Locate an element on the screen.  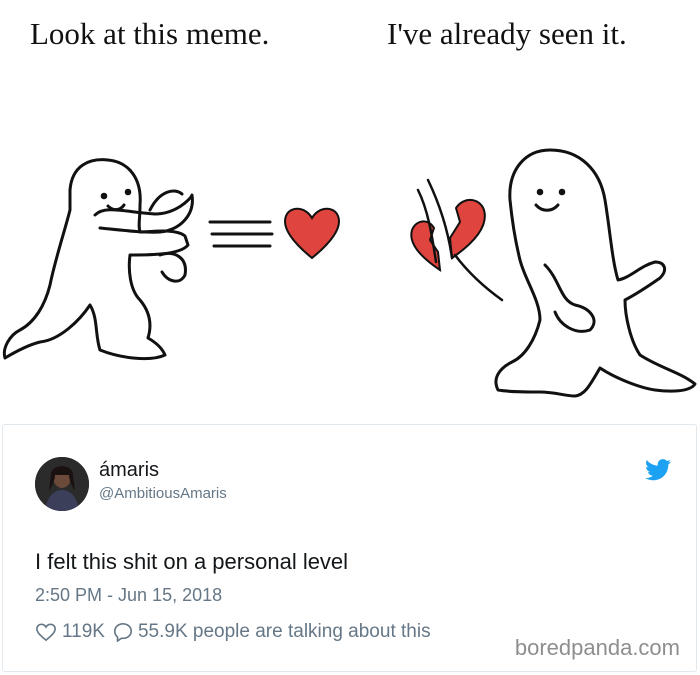
tweet-stats: 119K 55.9K people are talking about this is located at coordinates (233, 632).